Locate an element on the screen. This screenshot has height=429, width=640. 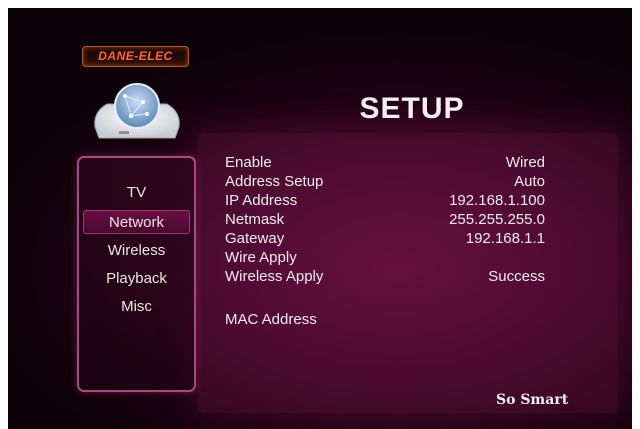
menu-item-misc: Misc is located at coordinates (136, 307).